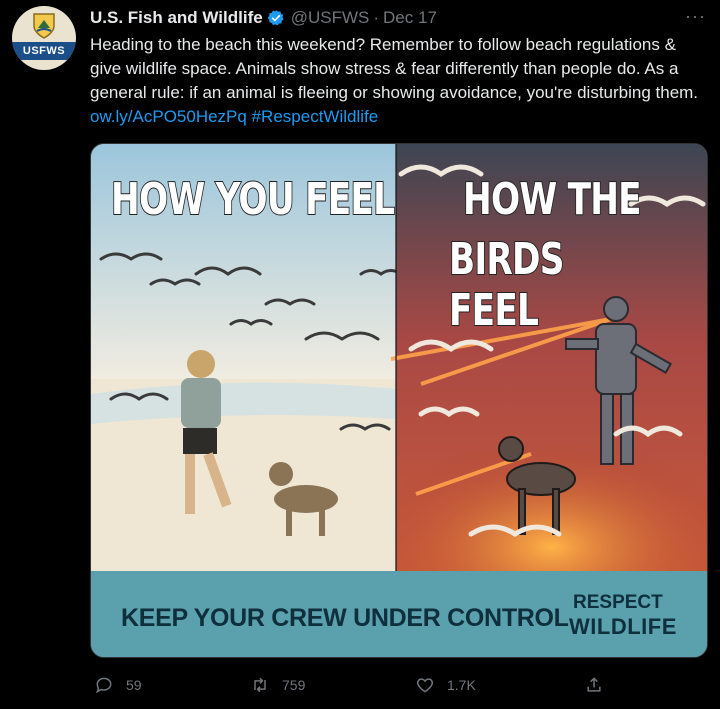  I want to click on right-headline-line1: HOW THE, so click(552, 199).